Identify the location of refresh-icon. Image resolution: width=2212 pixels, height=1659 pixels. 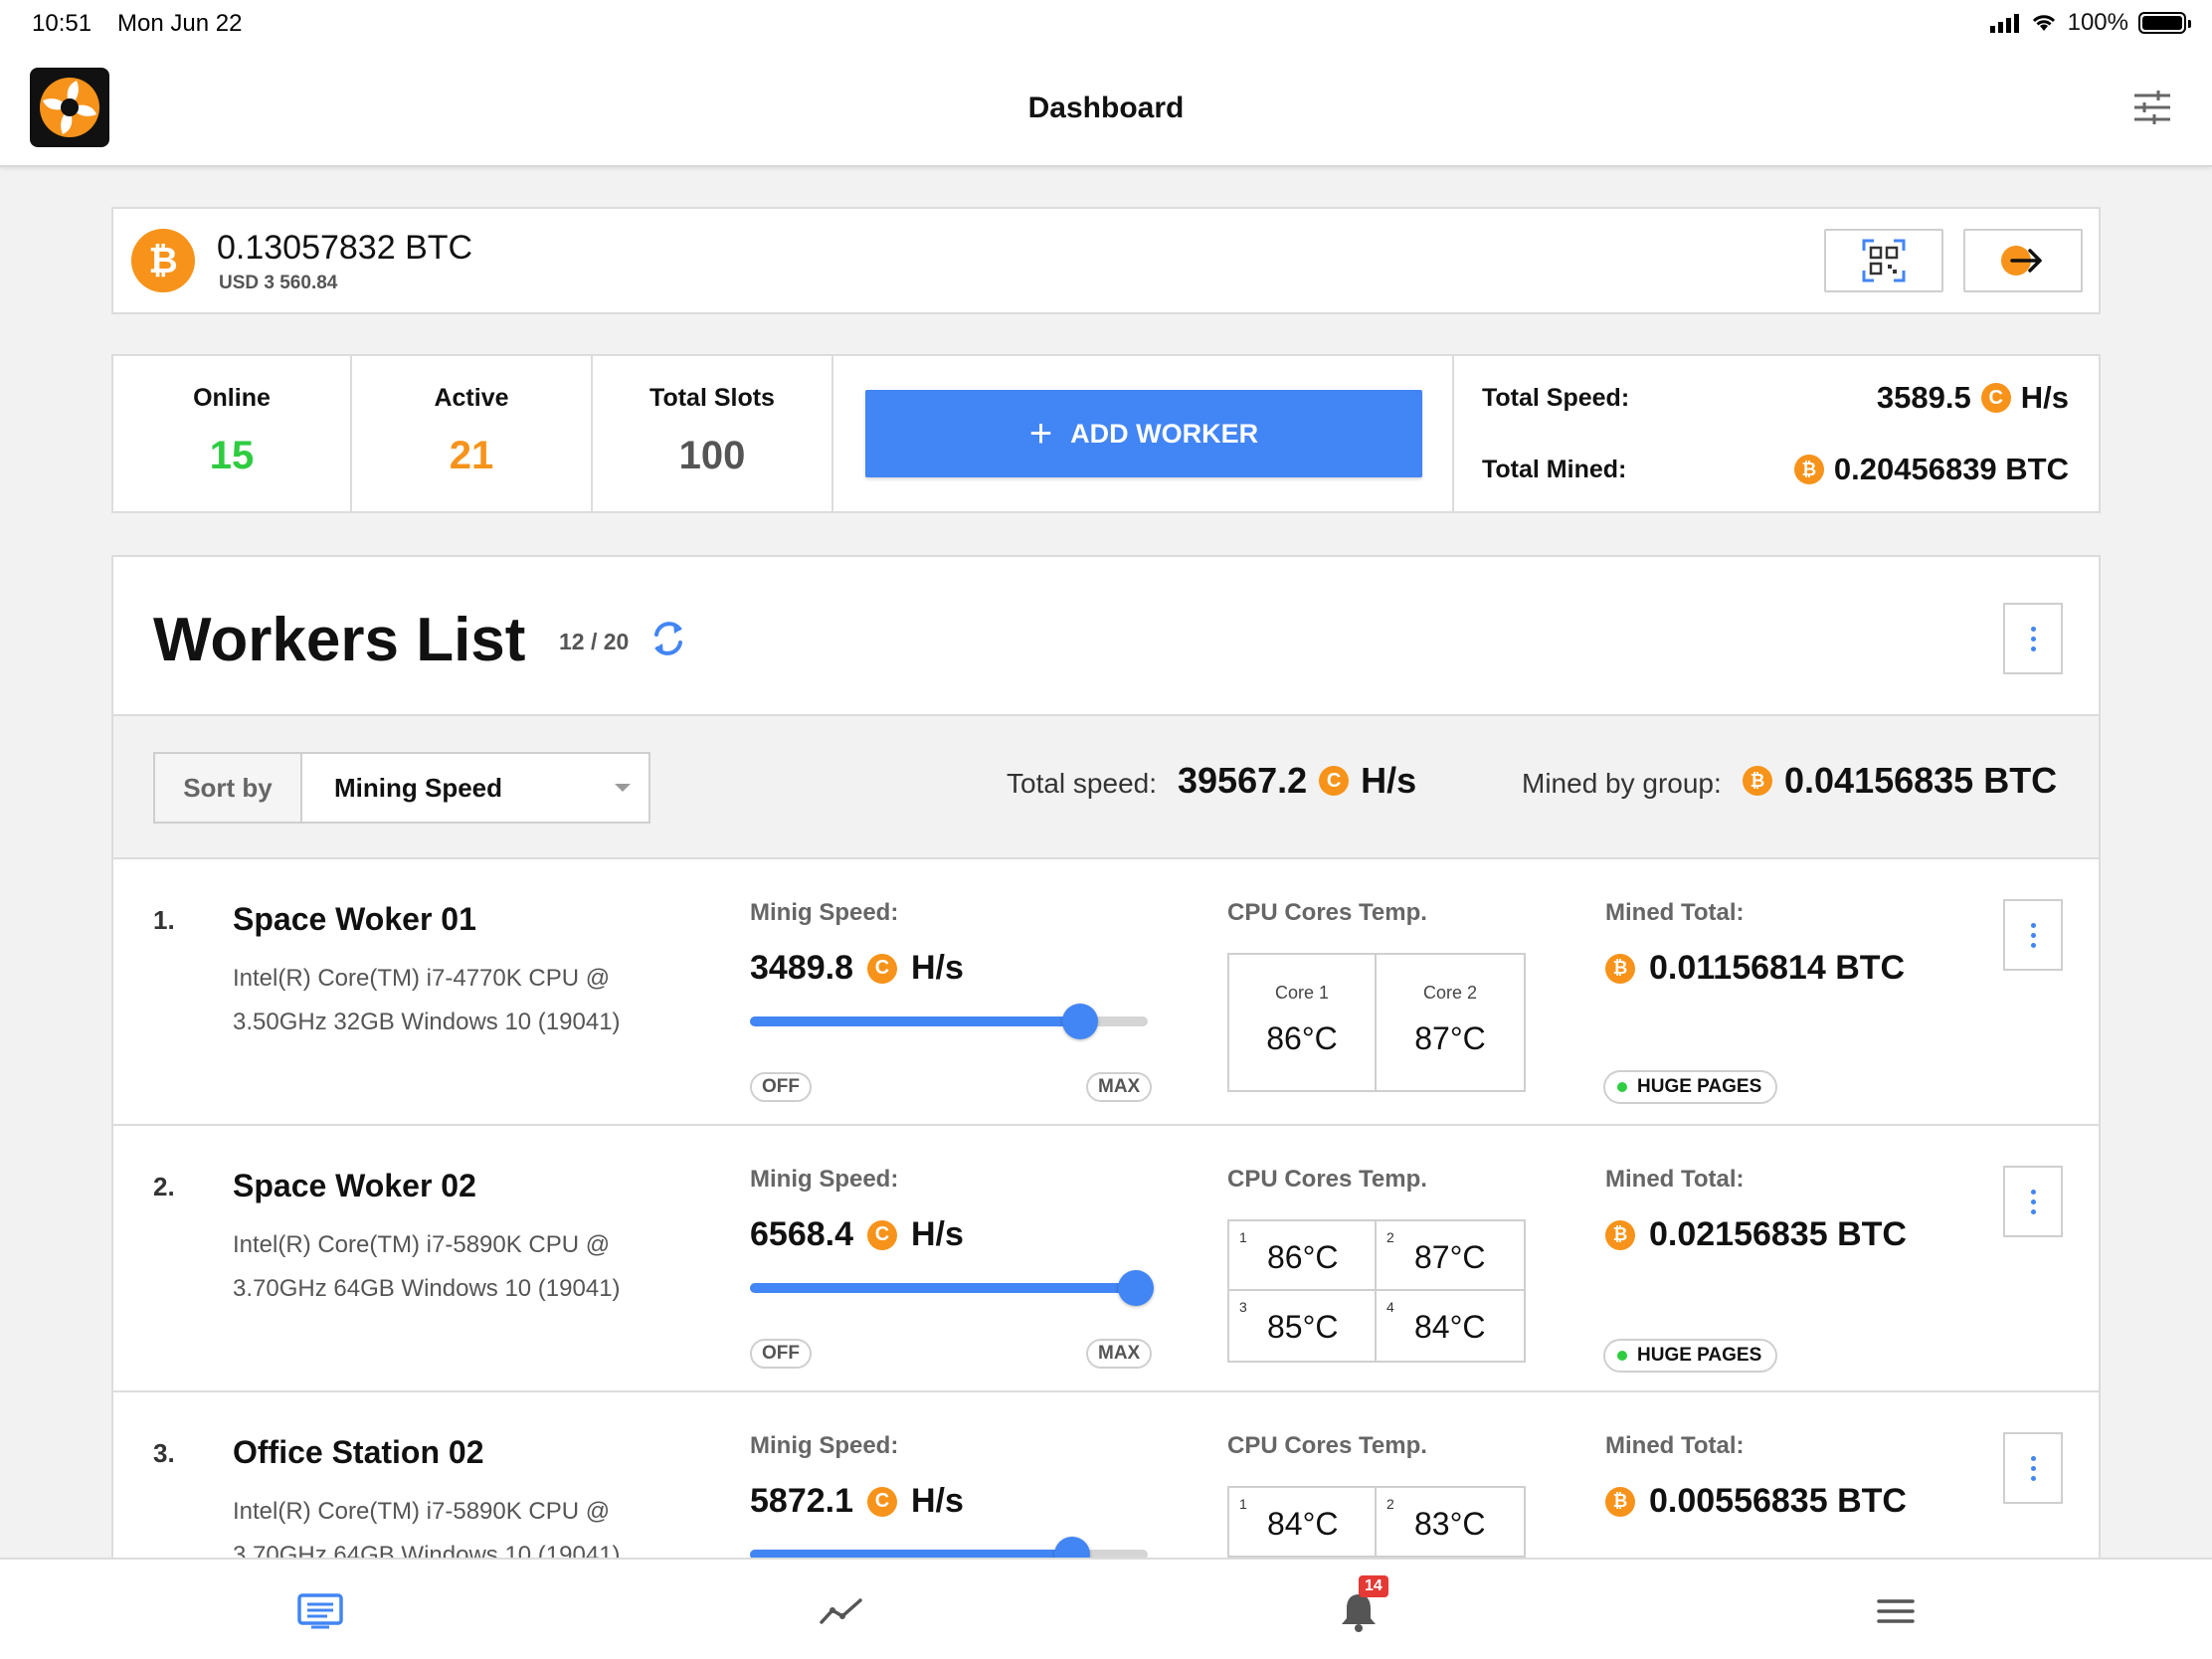
(668, 638).